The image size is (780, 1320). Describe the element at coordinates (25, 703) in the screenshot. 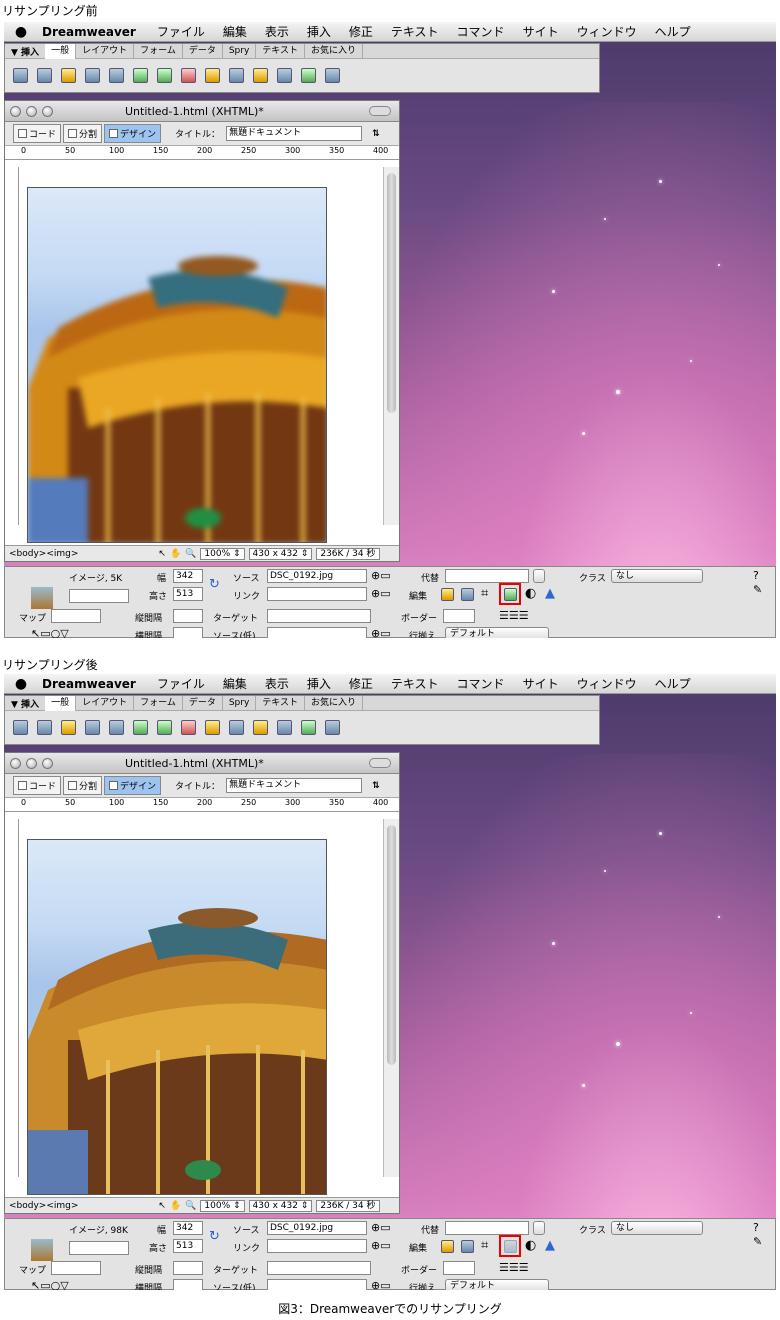

I see `insert-panel-header: ▼ 挿入` at that location.